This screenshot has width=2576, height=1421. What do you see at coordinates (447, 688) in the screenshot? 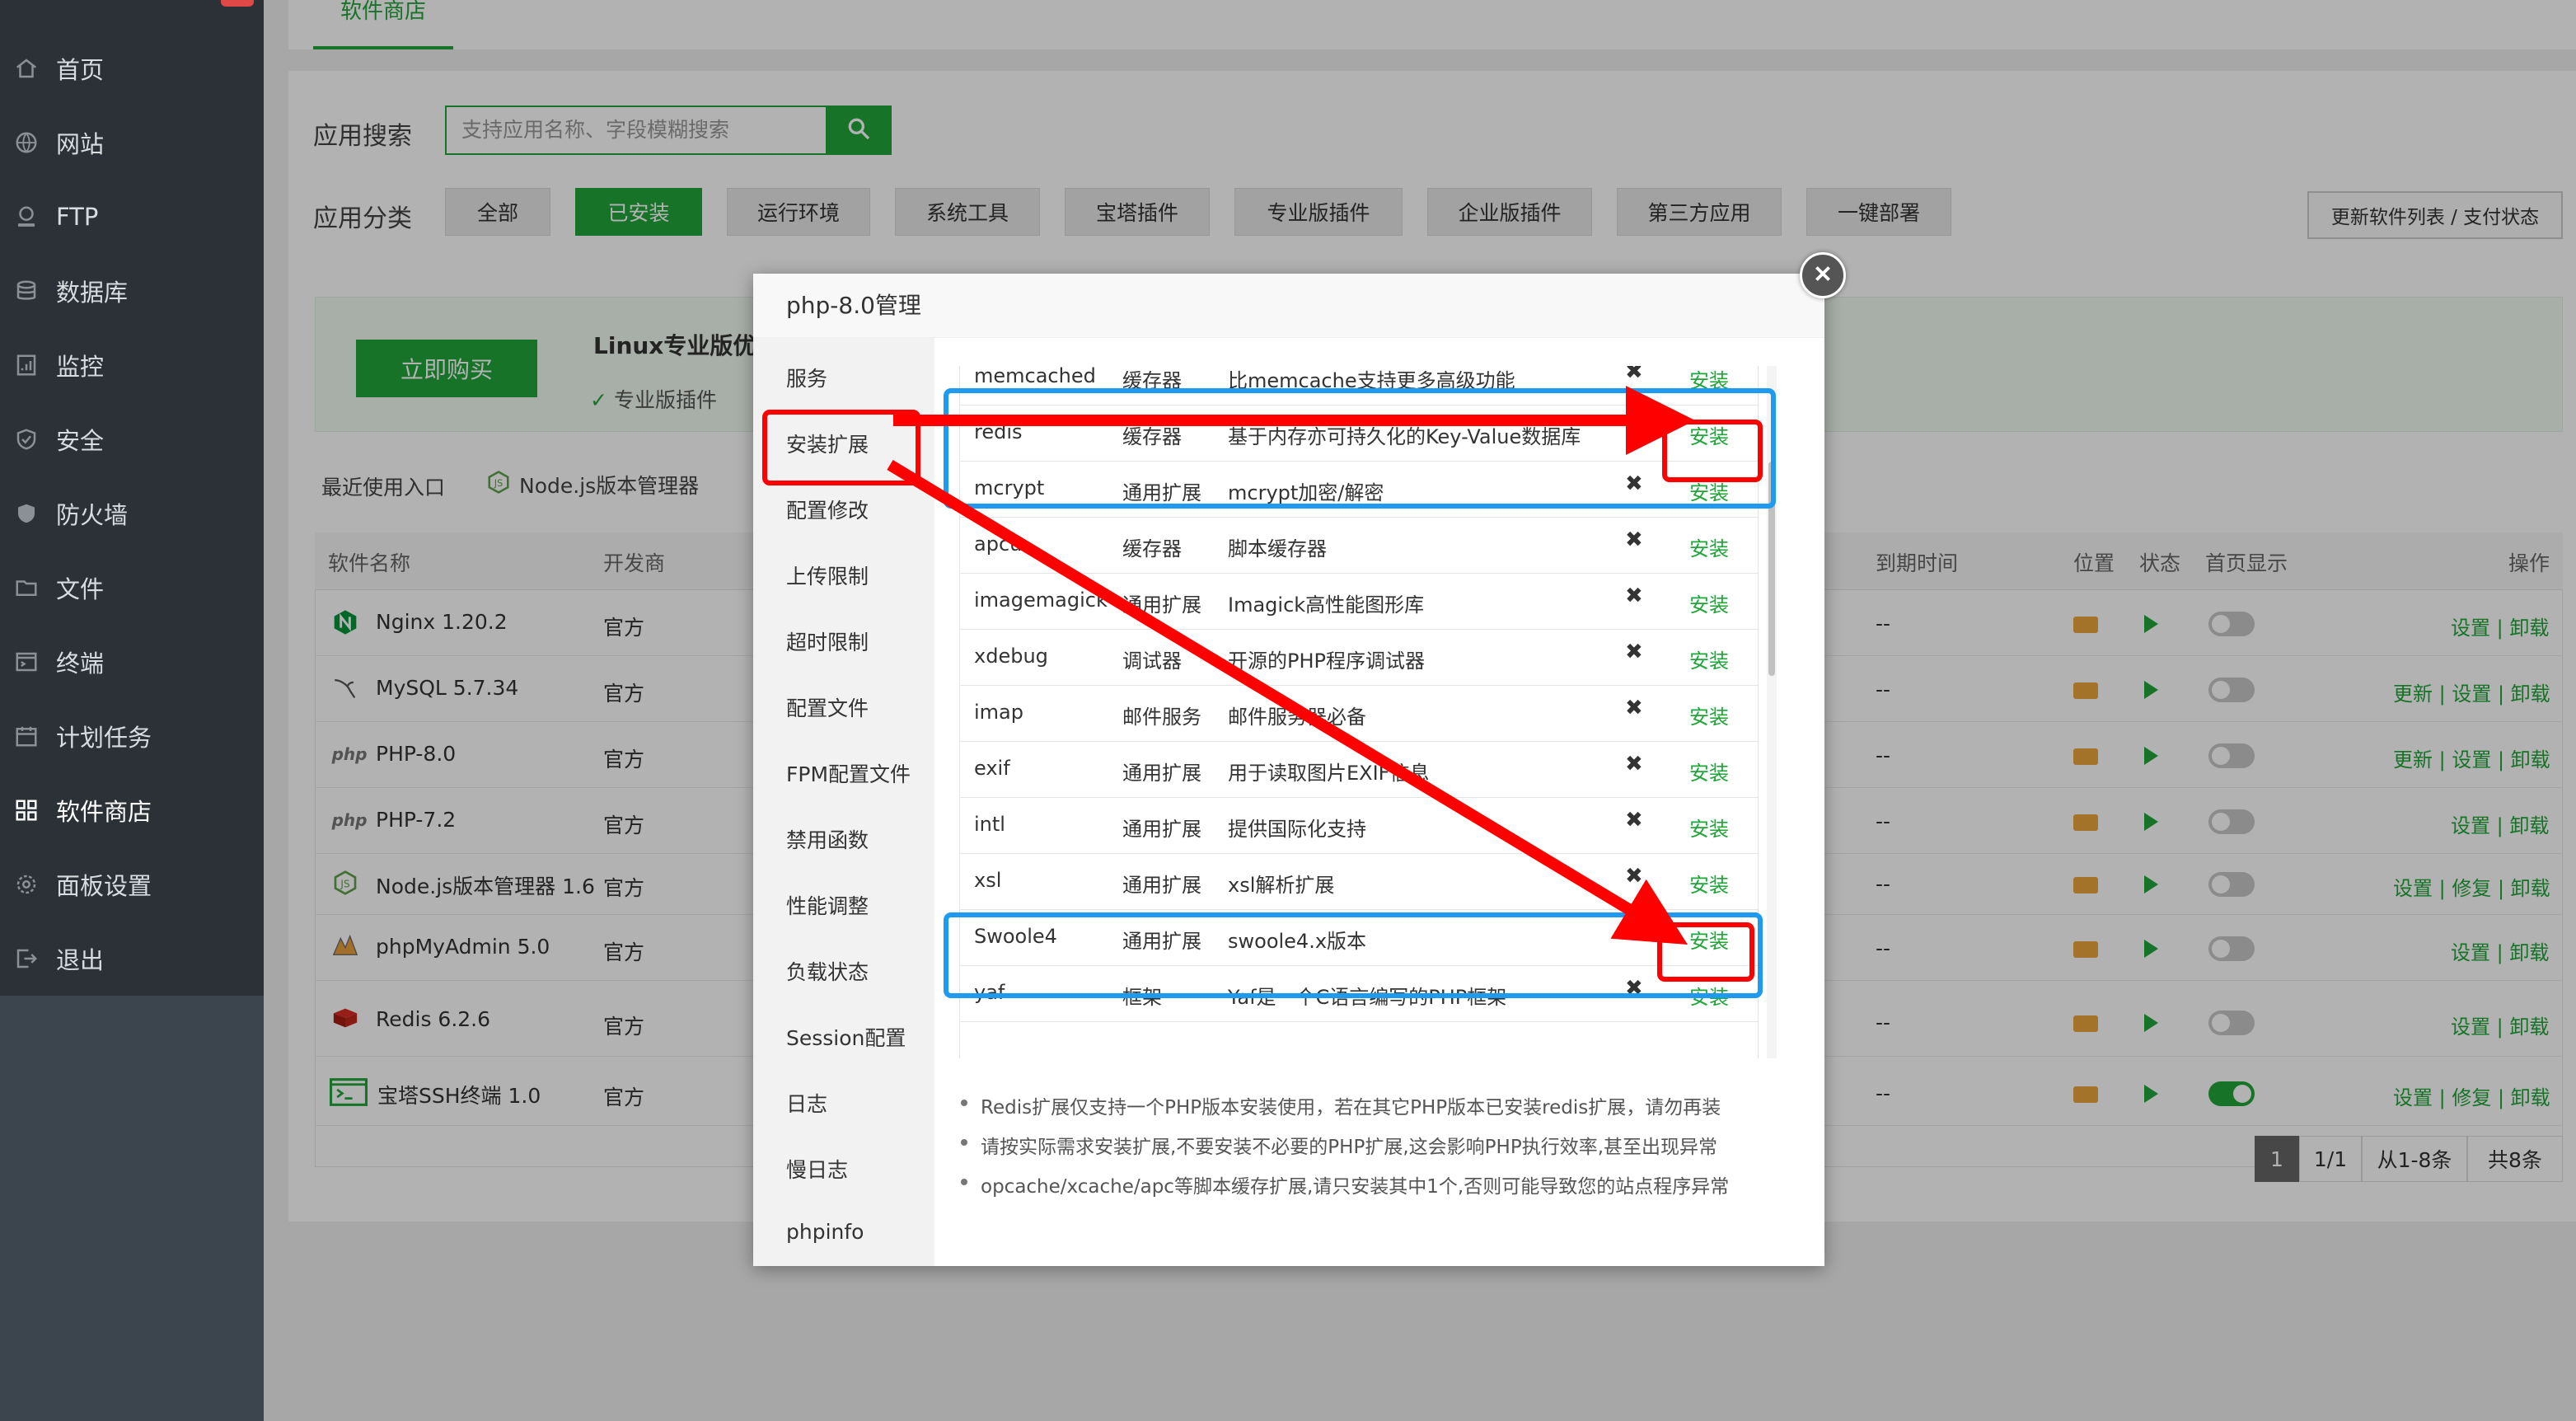
I see `software-name: MySQL 5.7.34` at bounding box center [447, 688].